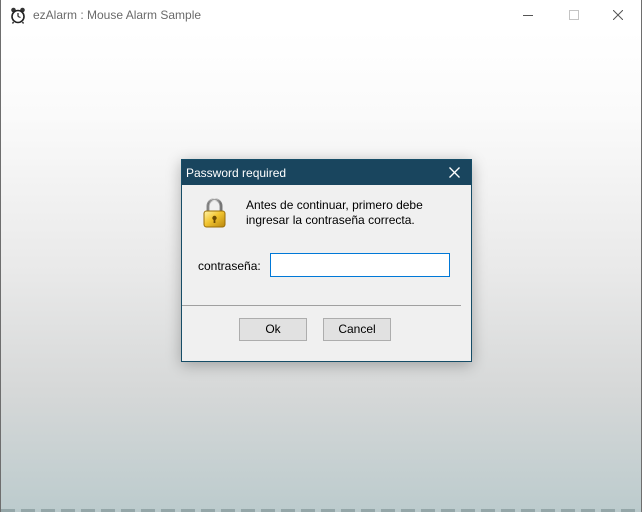 The height and width of the screenshot is (512, 642). I want to click on cancel-button: Cancel, so click(357, 329).